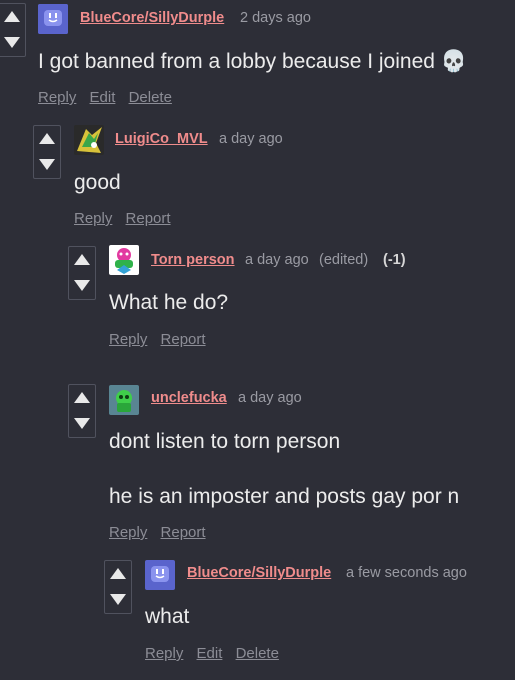  Describe the element at coordinates (225, 441) in the screenshot. I see `comment-text-line: dont listen to torn person` at that location.